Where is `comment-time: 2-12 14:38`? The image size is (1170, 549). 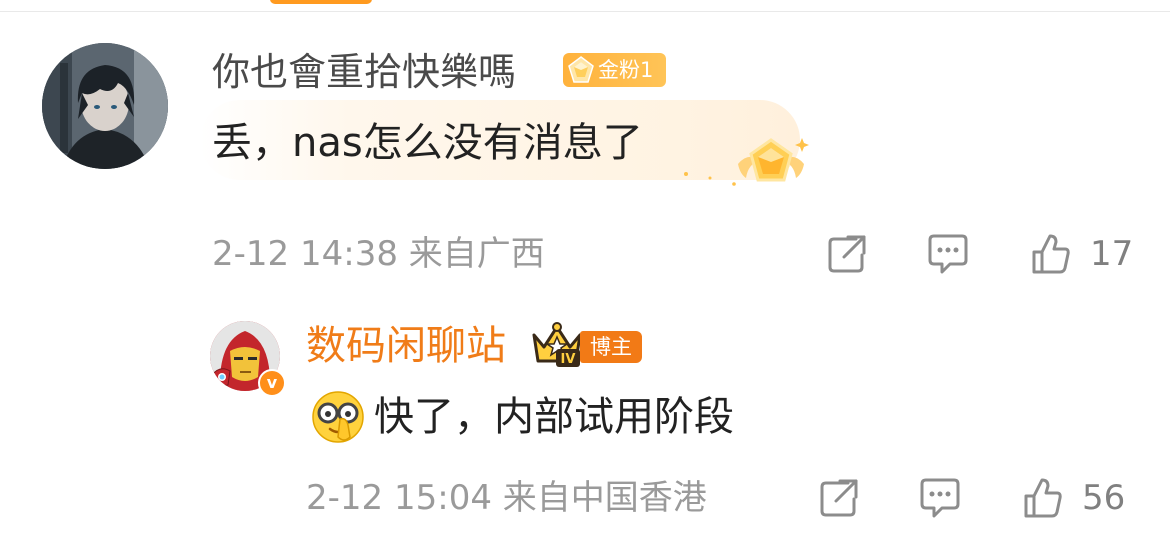
comment-time: 2-12 14:38 is located at coordinates (305, 254).